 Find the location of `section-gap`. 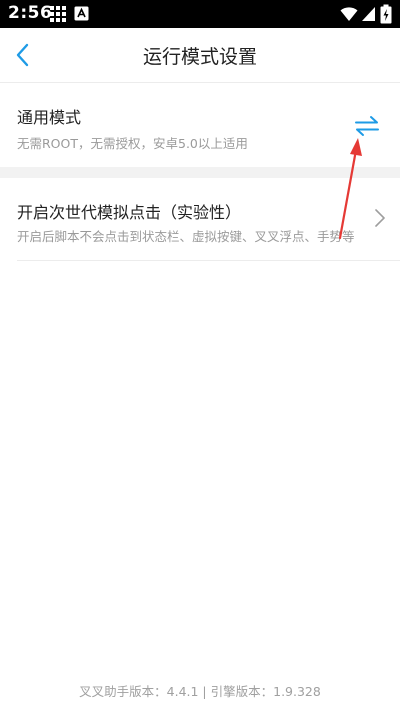

section-gap is located at coordinates (200, 172).